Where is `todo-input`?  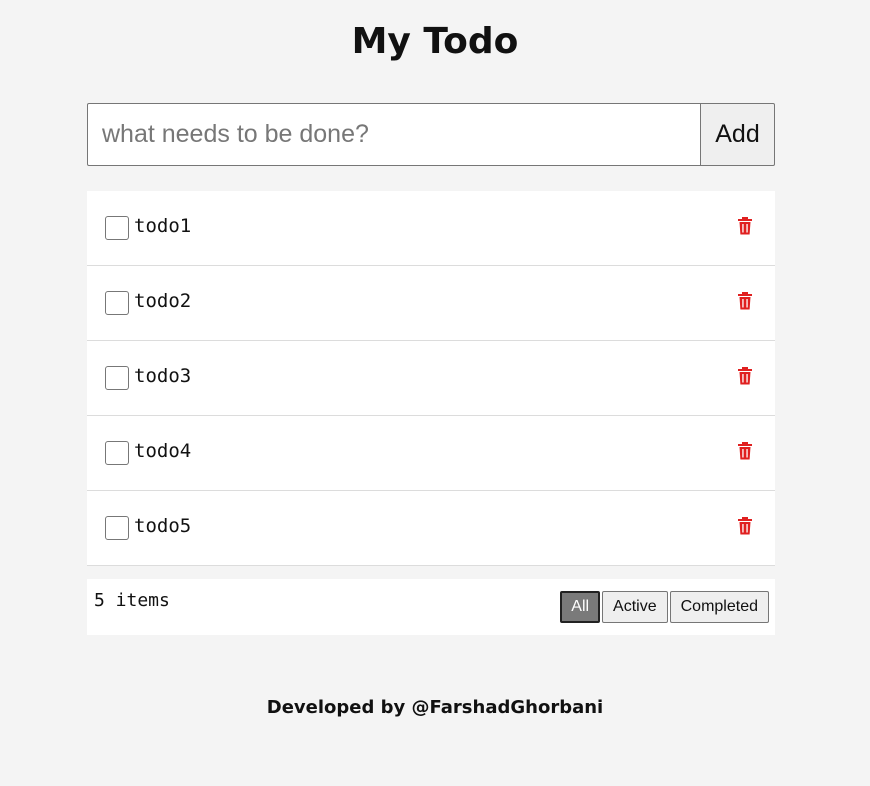 todo-input is located at coordinates (394, 134).